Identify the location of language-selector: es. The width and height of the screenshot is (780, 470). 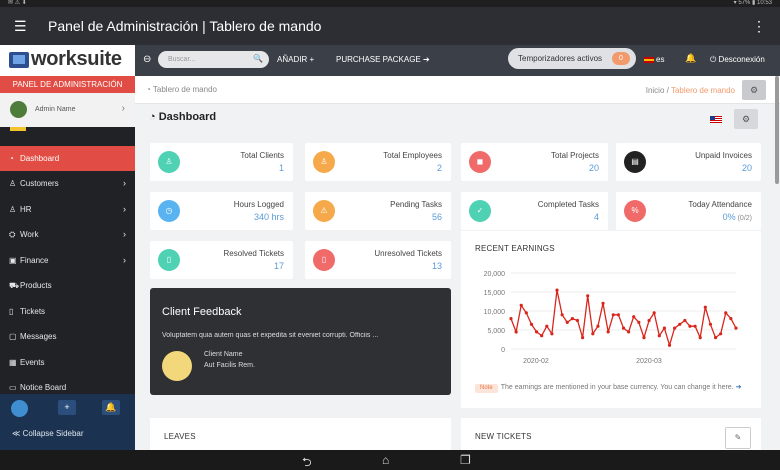
(654, 59).